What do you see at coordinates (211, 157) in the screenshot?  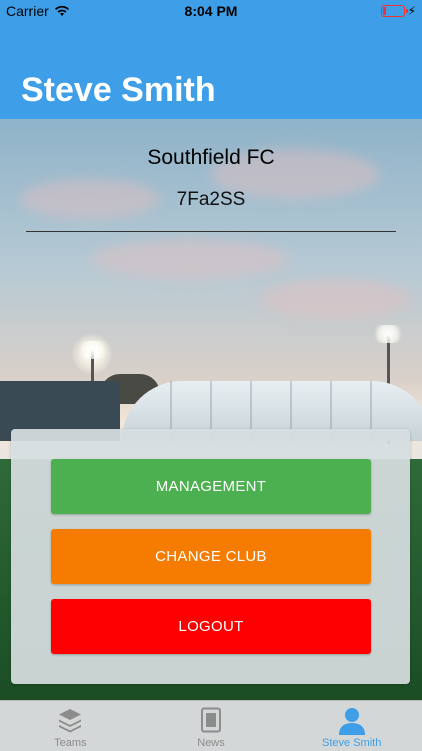 I see `club-name: Southfield FC` at bounding box center [211, 157].